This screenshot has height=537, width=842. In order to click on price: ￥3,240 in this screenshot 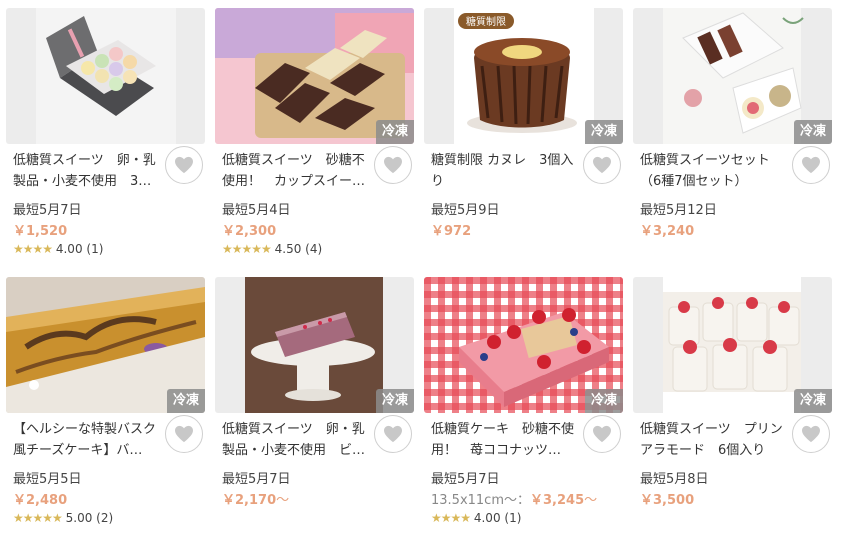, I will do `click(667, 229)`.